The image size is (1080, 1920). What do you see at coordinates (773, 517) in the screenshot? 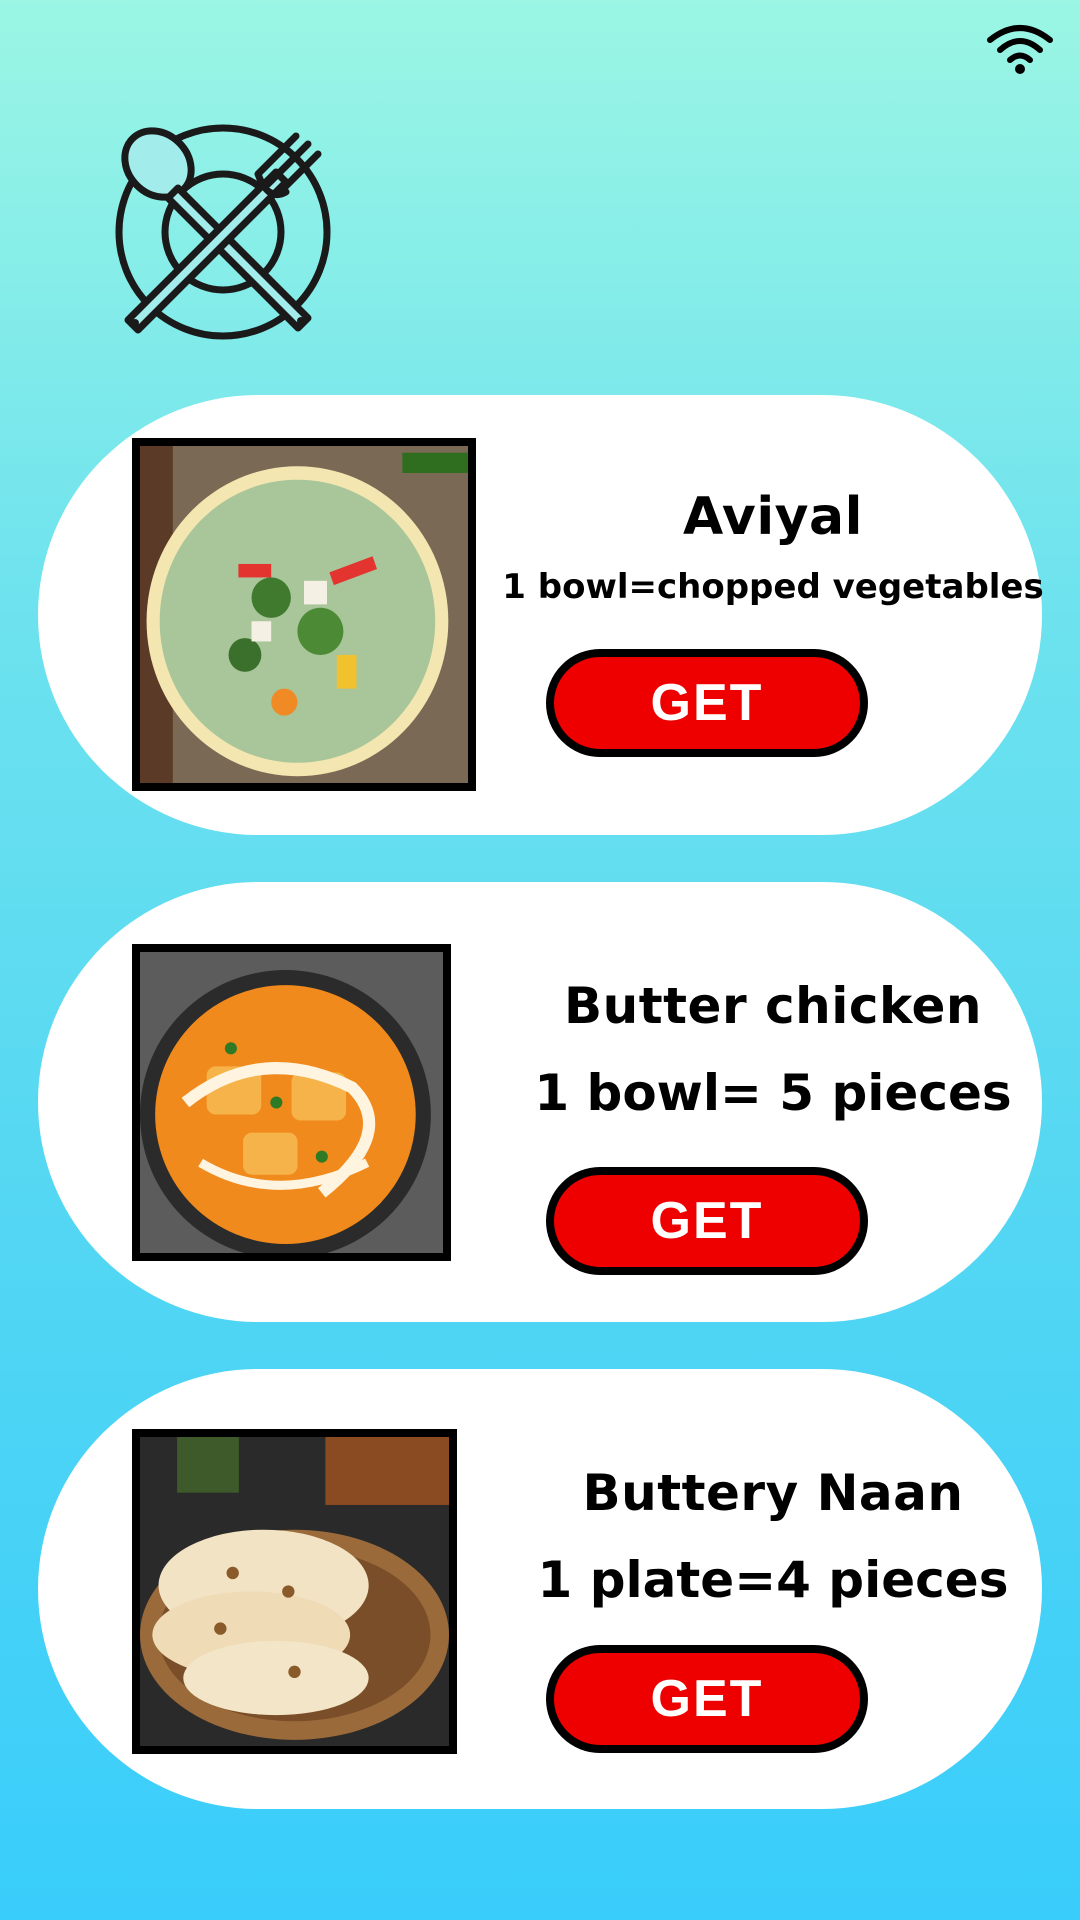
I see `dish-name: Aviyal` at bounding box center [773, 517].